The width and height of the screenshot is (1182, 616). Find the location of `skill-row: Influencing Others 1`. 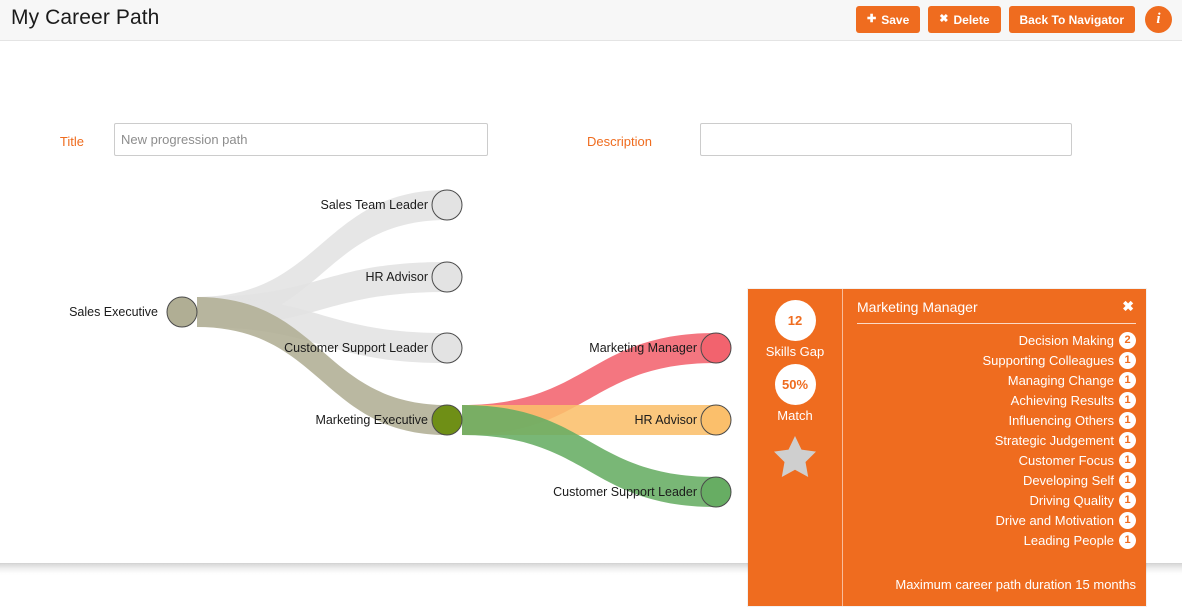

skill-row: Influencing Others 1 is located at coordinates (1072, 420).